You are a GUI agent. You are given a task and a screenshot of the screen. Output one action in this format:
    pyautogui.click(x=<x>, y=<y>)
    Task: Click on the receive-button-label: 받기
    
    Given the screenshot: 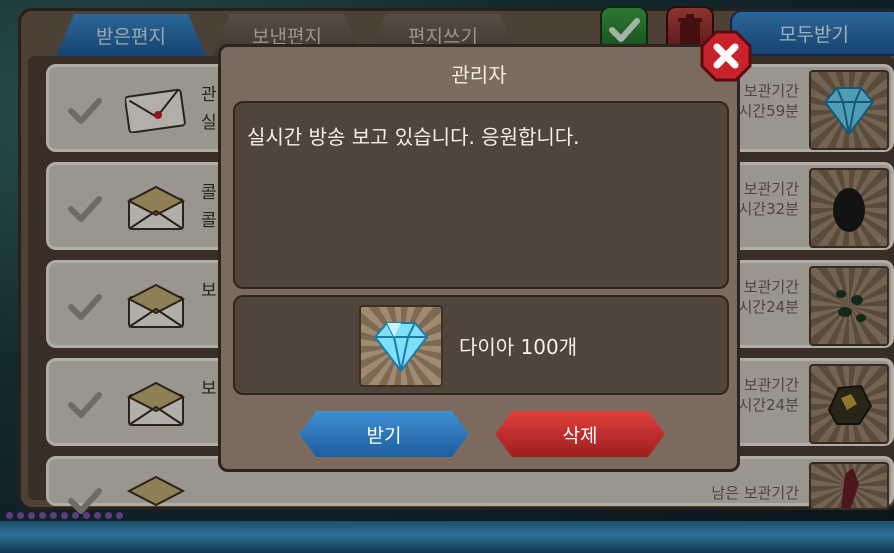 What is the action you would take?
    pyautogui.click(x=384, y=435)
    